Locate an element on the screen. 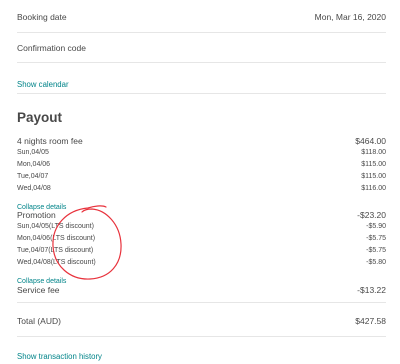 Image resolution: width=400 pixels, height=364 pixels. night-row: Wed,04/08 $116.00 is located at coordinates (201, 188).